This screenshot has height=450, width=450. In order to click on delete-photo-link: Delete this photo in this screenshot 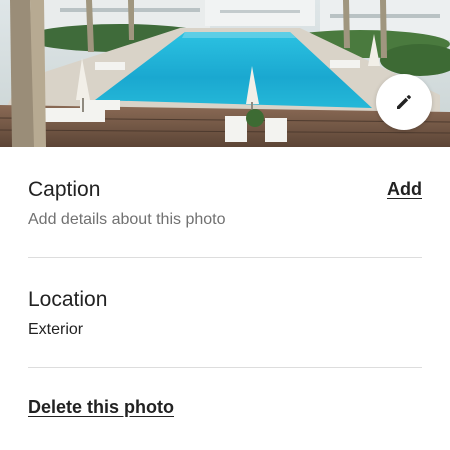, I will do `click(101, 407)`.